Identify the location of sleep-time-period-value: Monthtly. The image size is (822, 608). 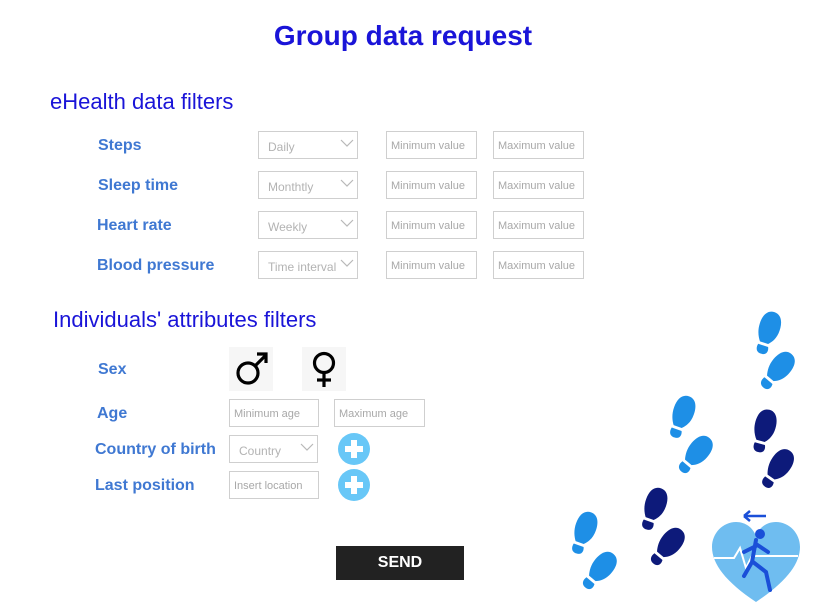
(291, 187).